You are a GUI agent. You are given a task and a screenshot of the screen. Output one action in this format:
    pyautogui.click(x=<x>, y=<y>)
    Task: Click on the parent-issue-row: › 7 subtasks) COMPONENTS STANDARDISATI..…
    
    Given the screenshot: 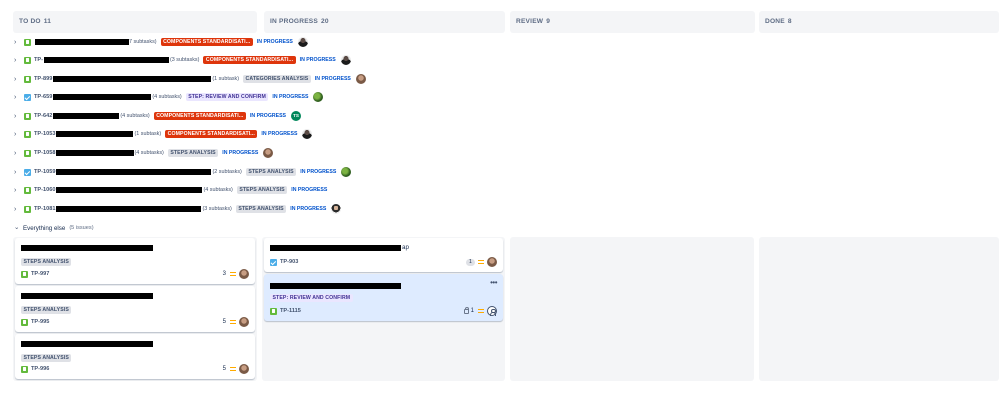 What is the action you would take?
    pyautogui.click(x=161, y=42)
    